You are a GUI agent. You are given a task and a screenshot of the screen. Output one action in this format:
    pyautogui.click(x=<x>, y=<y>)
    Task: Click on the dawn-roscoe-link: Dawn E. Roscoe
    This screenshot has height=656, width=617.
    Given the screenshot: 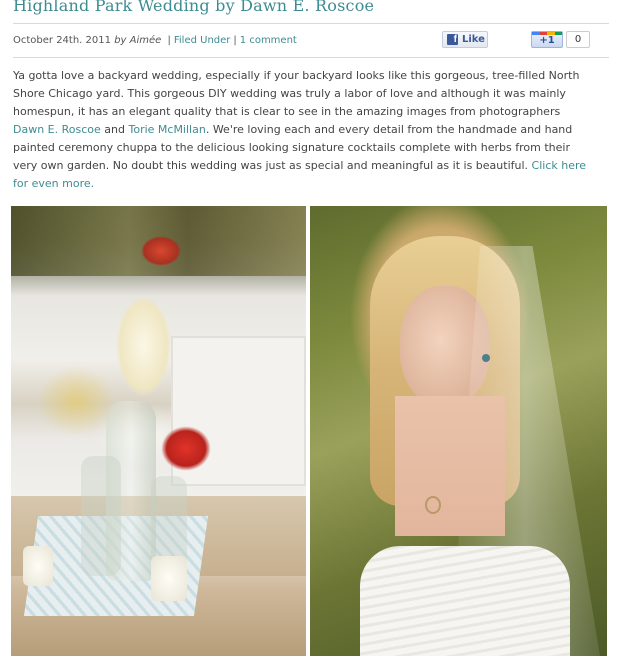 What is the action you would take?
    pyautogui.click(x=57, y=129)
    